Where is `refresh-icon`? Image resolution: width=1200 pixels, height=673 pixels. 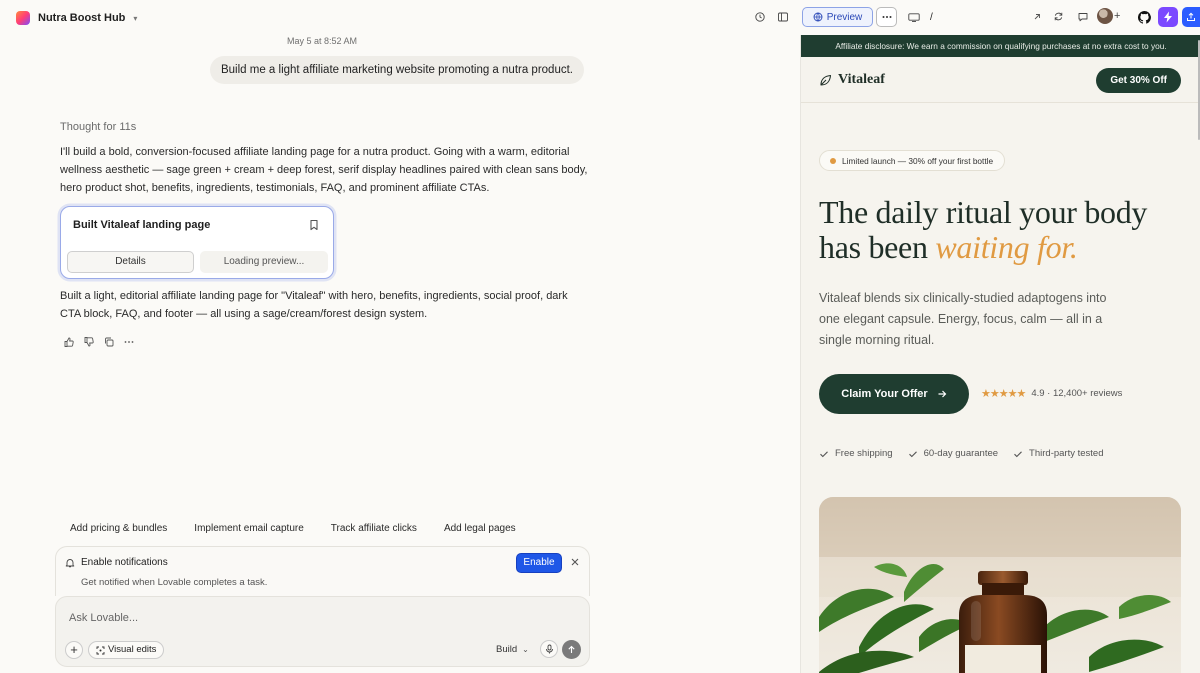
refresh-icon is located at coordinates (1058, 16).